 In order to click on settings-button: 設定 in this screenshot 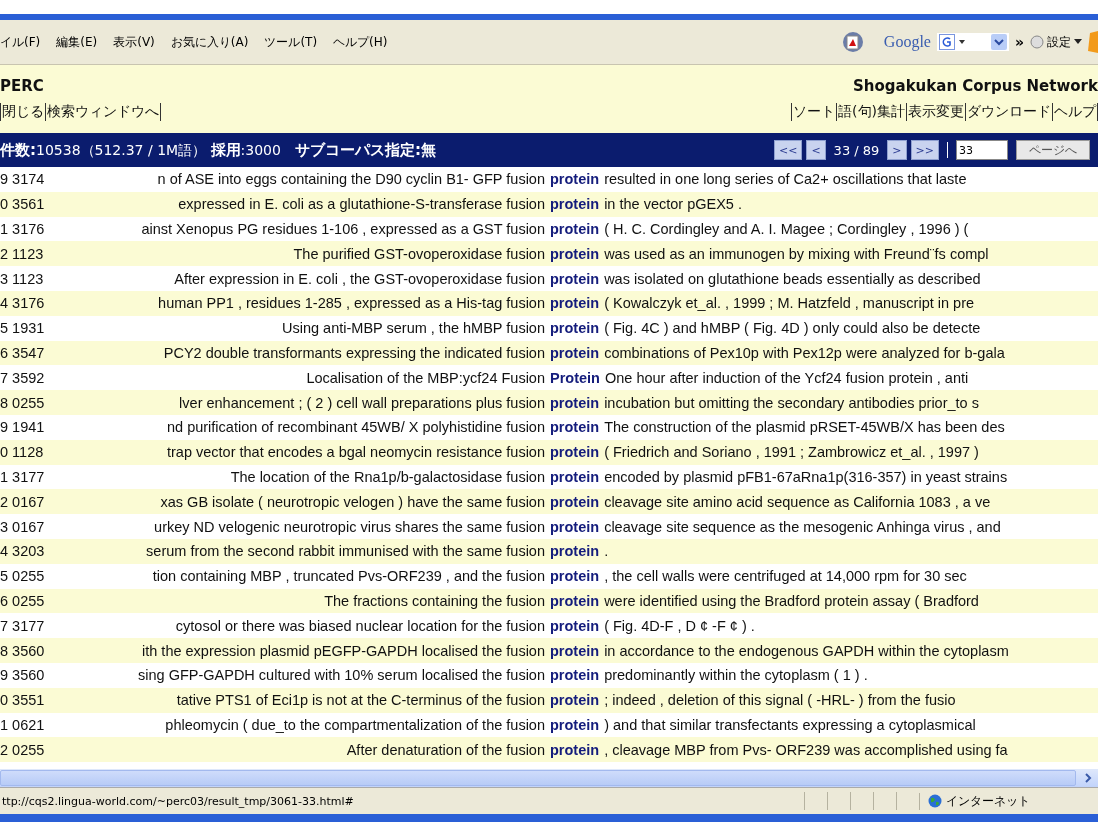, I will do `click(1056, 42)`.